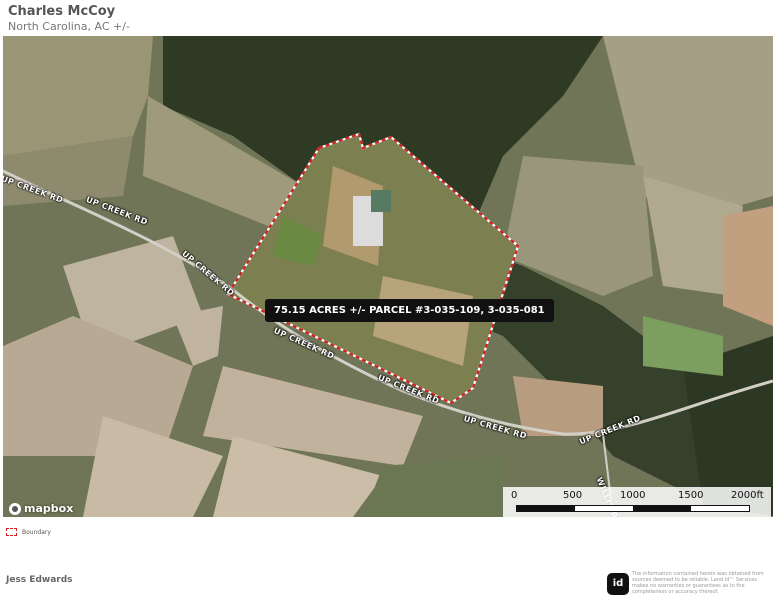 This screenshot has width=776, height=600. I want to click on scale-tick: 1000, so click(633, 495).